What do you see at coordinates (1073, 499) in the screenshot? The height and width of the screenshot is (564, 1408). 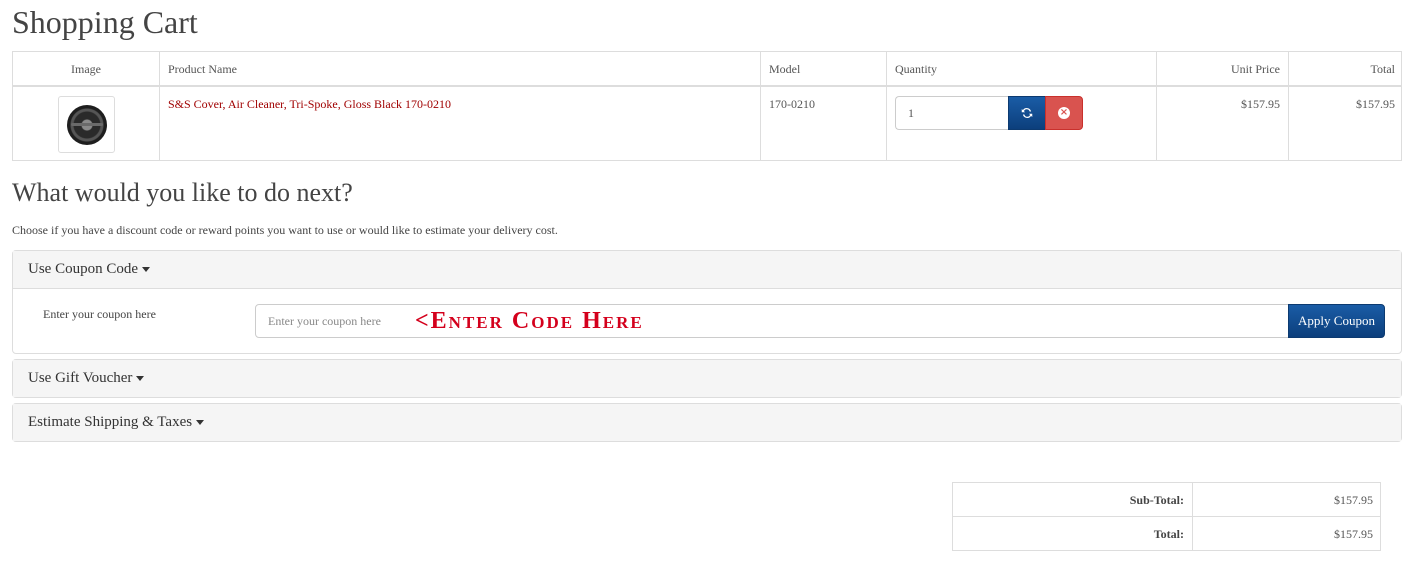 I see `subtotal-label: Sub-Total:` at bounding box center [1073, 499].